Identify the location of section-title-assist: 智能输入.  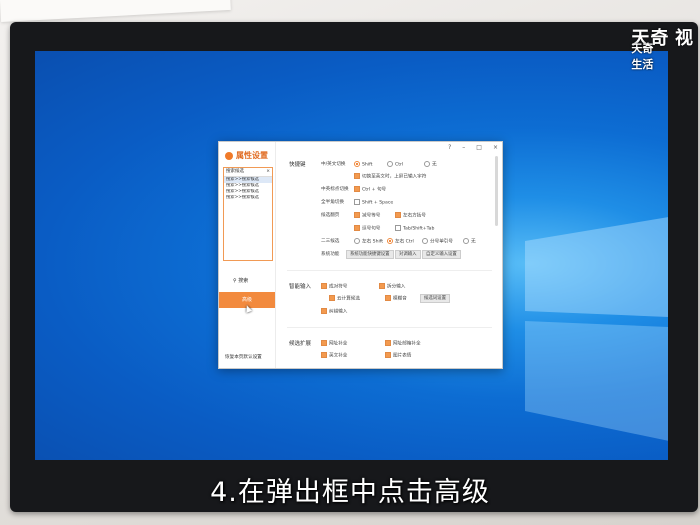
(300, 287).